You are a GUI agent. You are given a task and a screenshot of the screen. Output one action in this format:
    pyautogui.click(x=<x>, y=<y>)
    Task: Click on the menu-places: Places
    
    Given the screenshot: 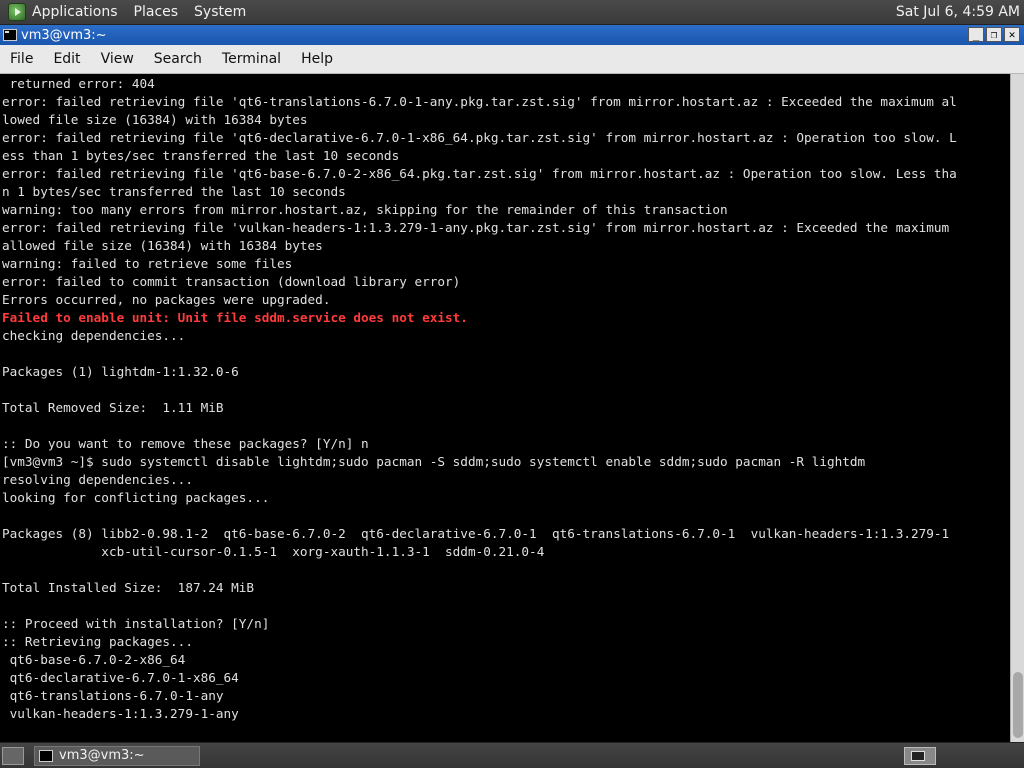 What is the action you would take?
    pyautogui.click(x=156, y=12)
    